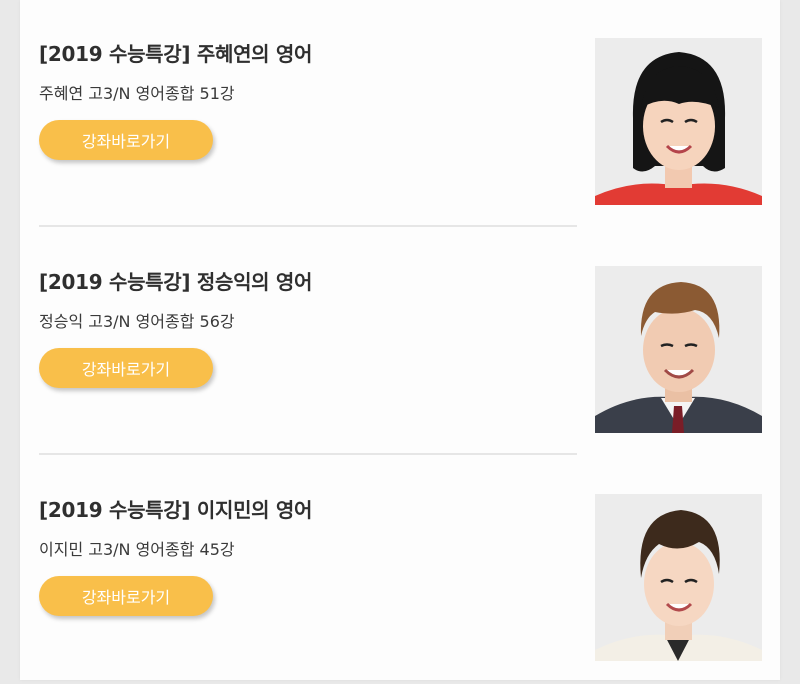 This screenshot has width=800, height=684. I want to click on lecture-title: [2019 수능특강] 이지민의 영어, so click(176, 510).